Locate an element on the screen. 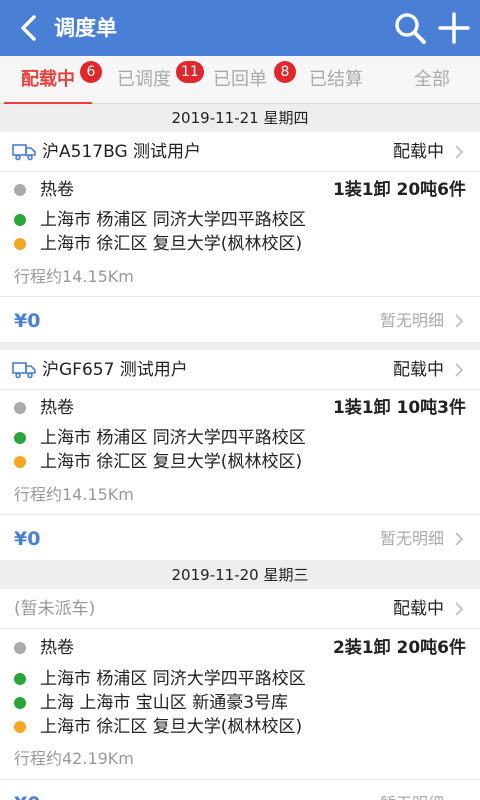 The height and width of the screenshot is (800, 480). trip-distance: 行程约42.19Km is located at coordinates (74, 758).